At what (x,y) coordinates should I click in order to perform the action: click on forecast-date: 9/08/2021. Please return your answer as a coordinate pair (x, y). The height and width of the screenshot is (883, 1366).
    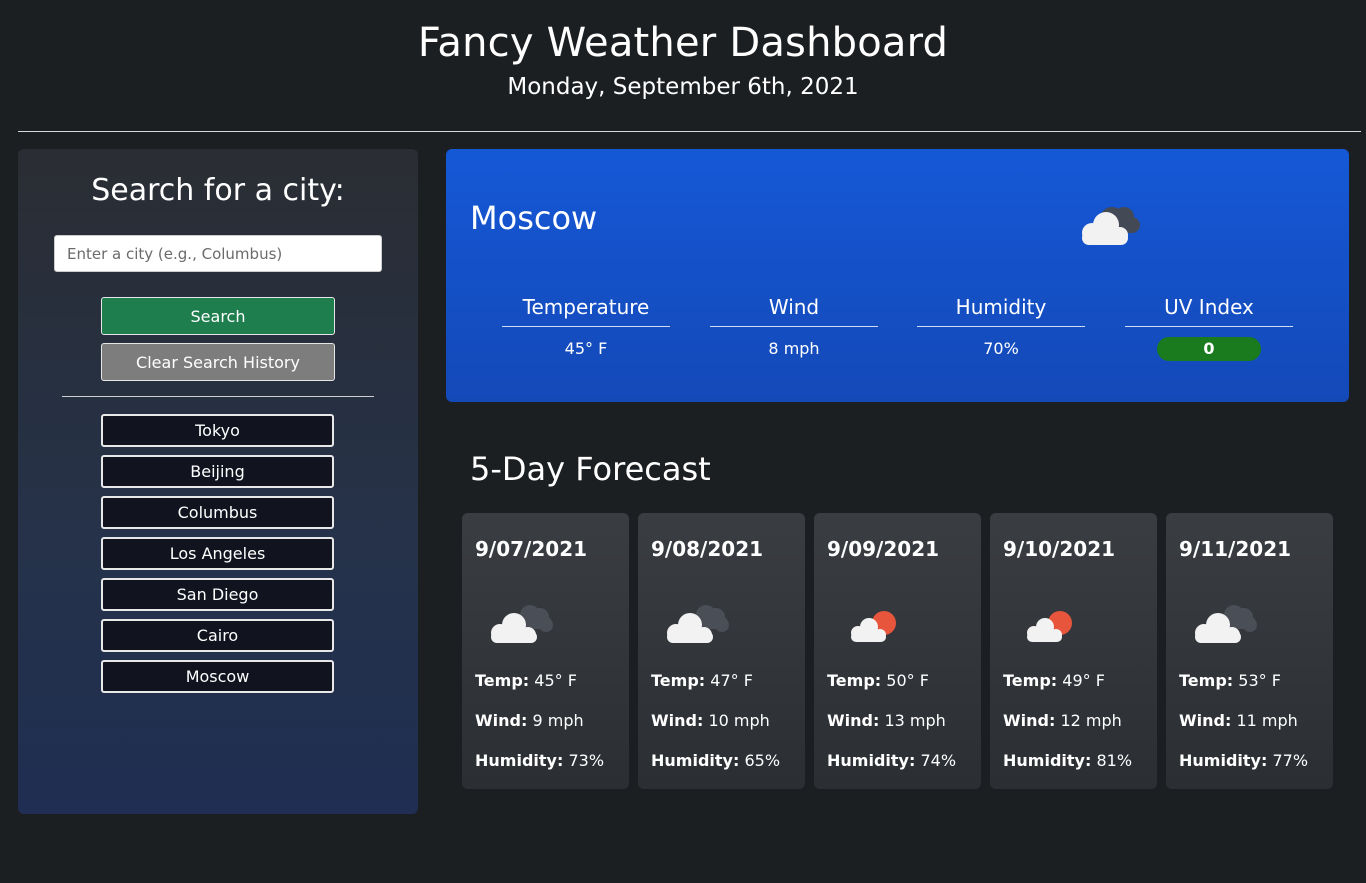
    Looking at the image, I should click on (707, 549).